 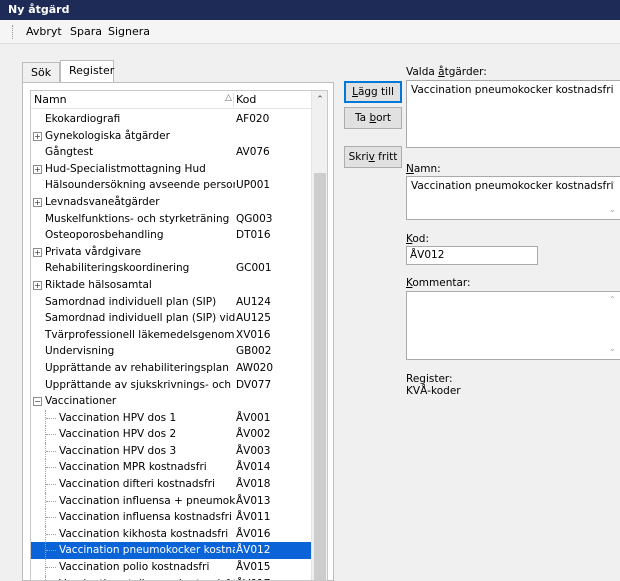 I want to click on tree-row: − Vaccinationer, so click(x=172, y=401).